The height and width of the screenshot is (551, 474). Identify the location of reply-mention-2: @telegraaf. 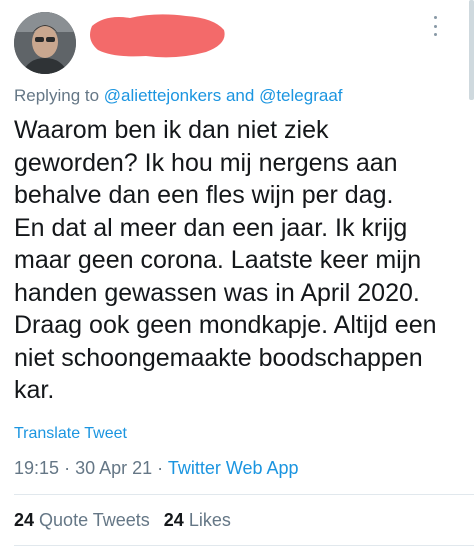
(300, 95).